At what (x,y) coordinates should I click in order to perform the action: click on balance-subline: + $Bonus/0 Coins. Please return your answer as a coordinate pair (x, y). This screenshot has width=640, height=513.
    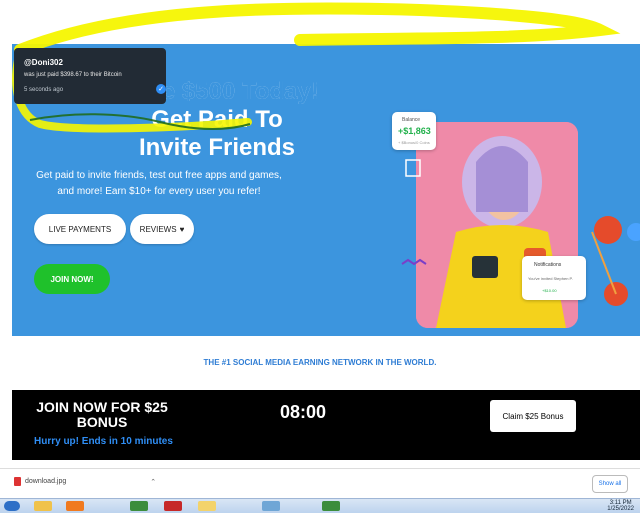
    Looking at the image, I should click on (414, 142).